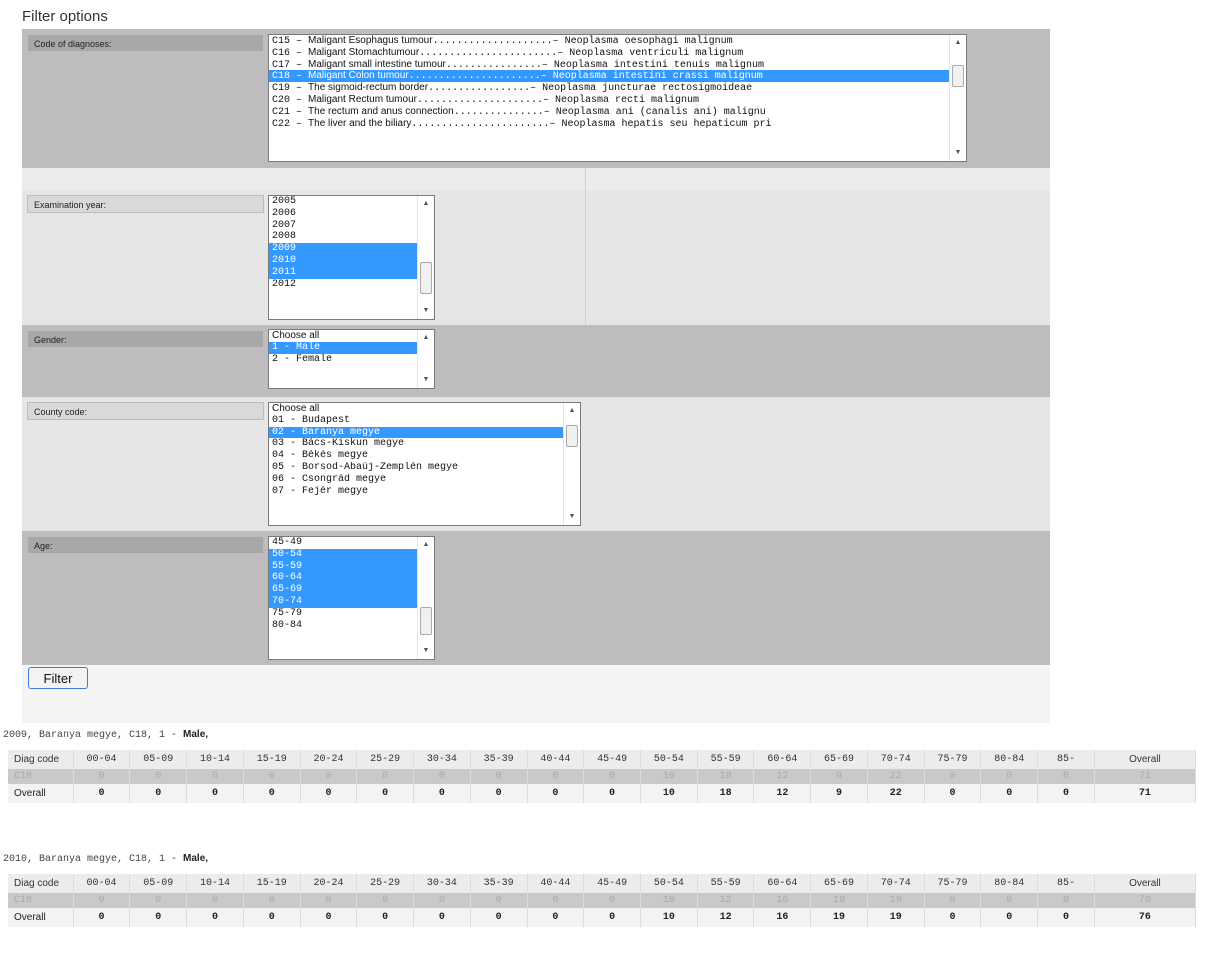 The height and width of the screenshot is (957, 1210). I want to click on gender-listbox: Choose all 1 - Male 2 - Female ▲ ▼, so click(351, 359).